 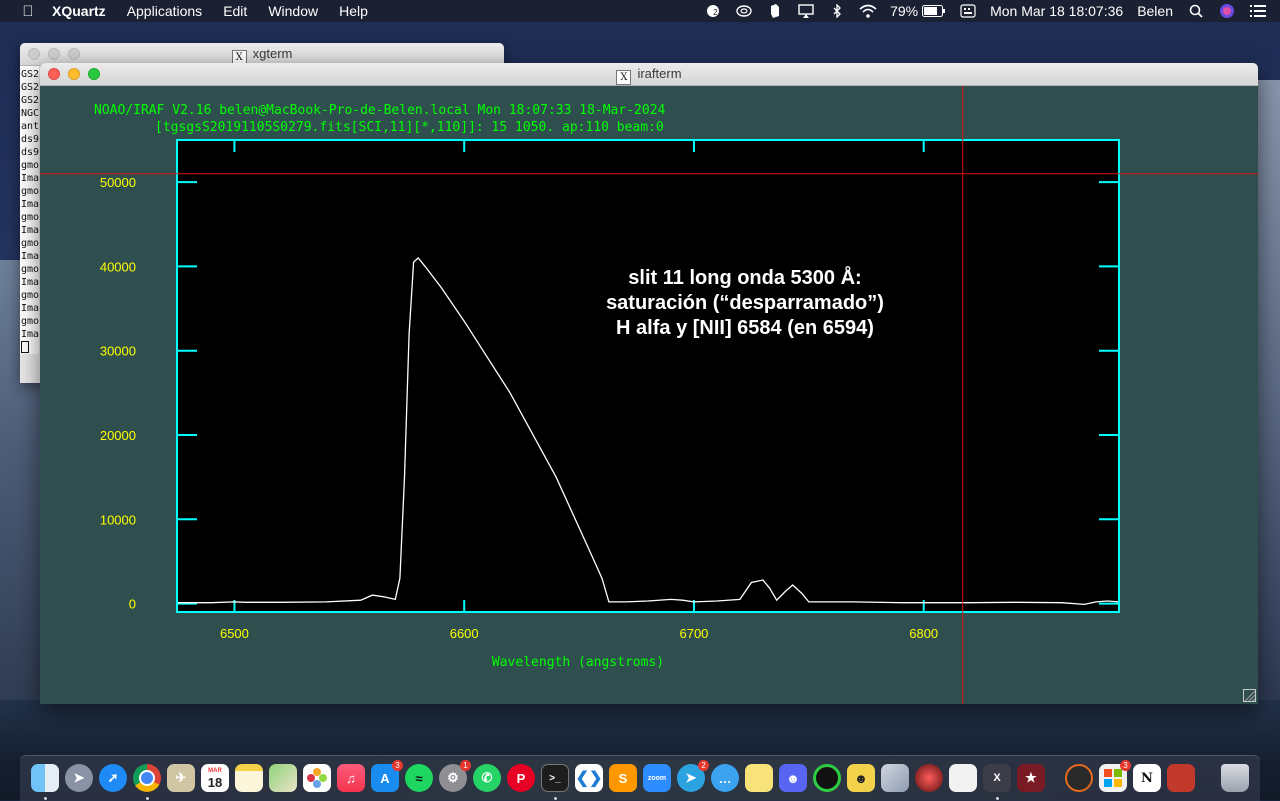 What do you see at coordinates (147, 778) in the screenshot?
I see `chrome-icon` at bounding box center [147, 778].